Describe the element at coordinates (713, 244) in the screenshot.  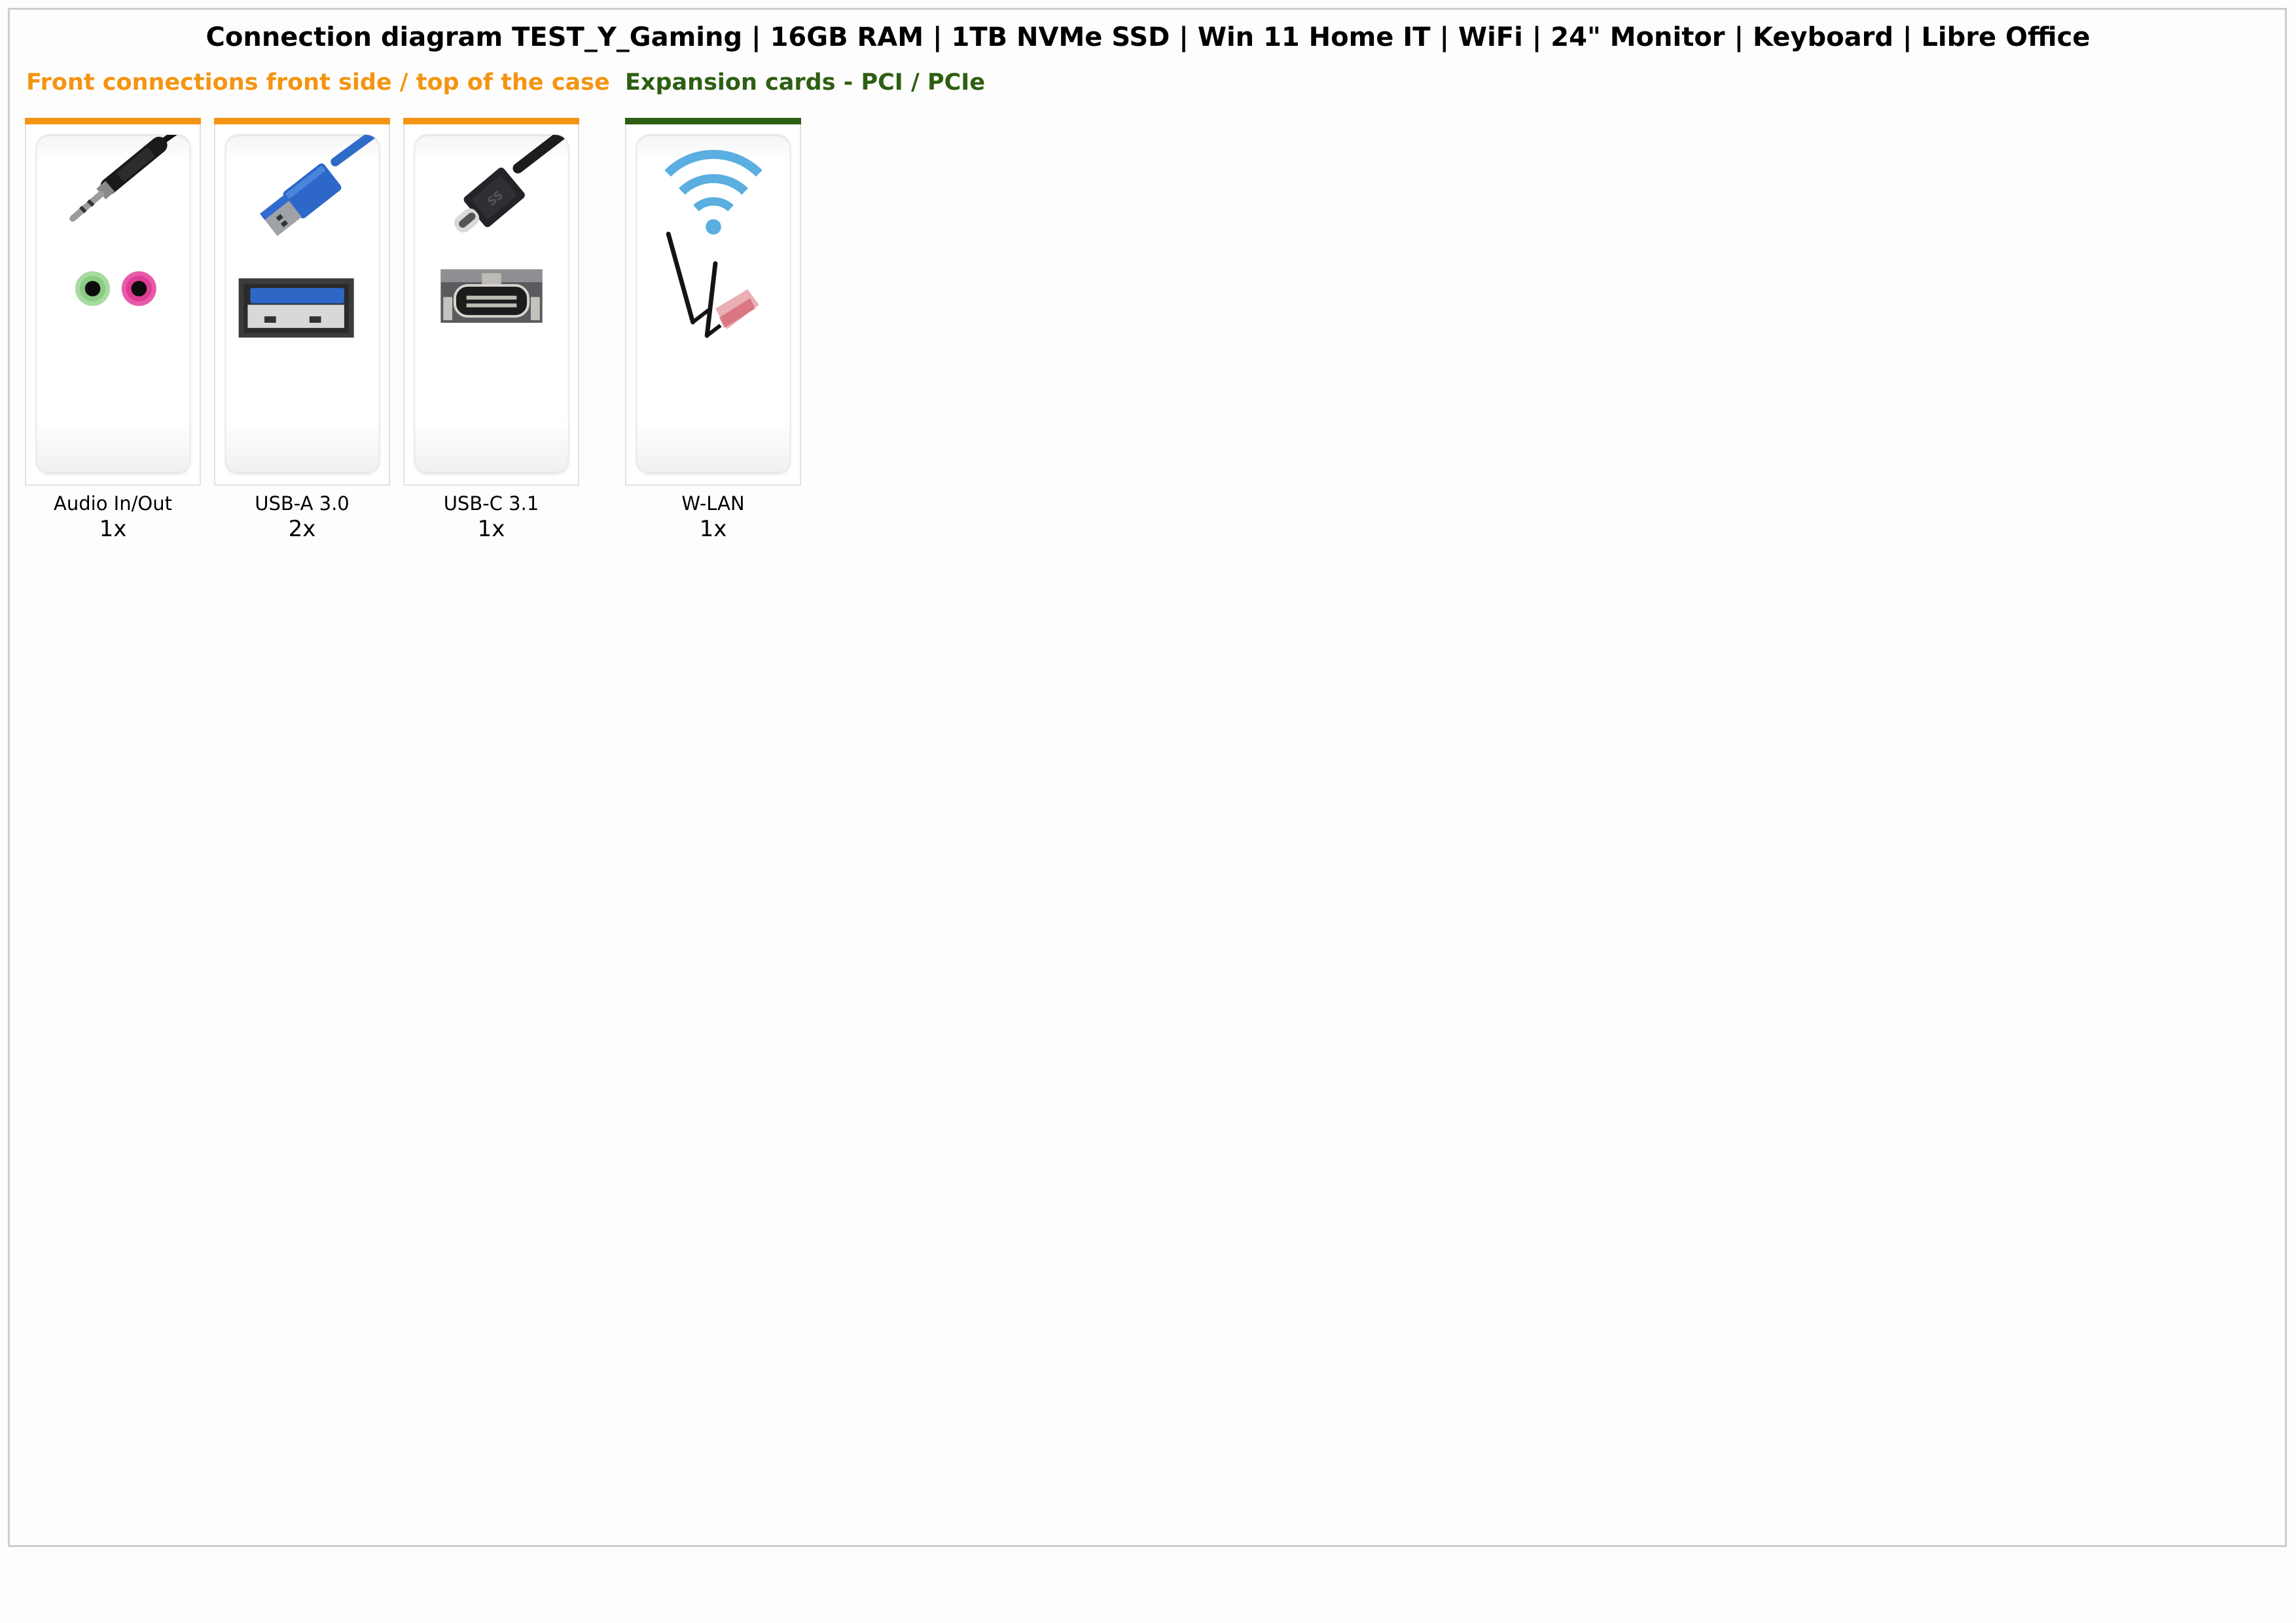
I see `wifi-card-icon` at that location.